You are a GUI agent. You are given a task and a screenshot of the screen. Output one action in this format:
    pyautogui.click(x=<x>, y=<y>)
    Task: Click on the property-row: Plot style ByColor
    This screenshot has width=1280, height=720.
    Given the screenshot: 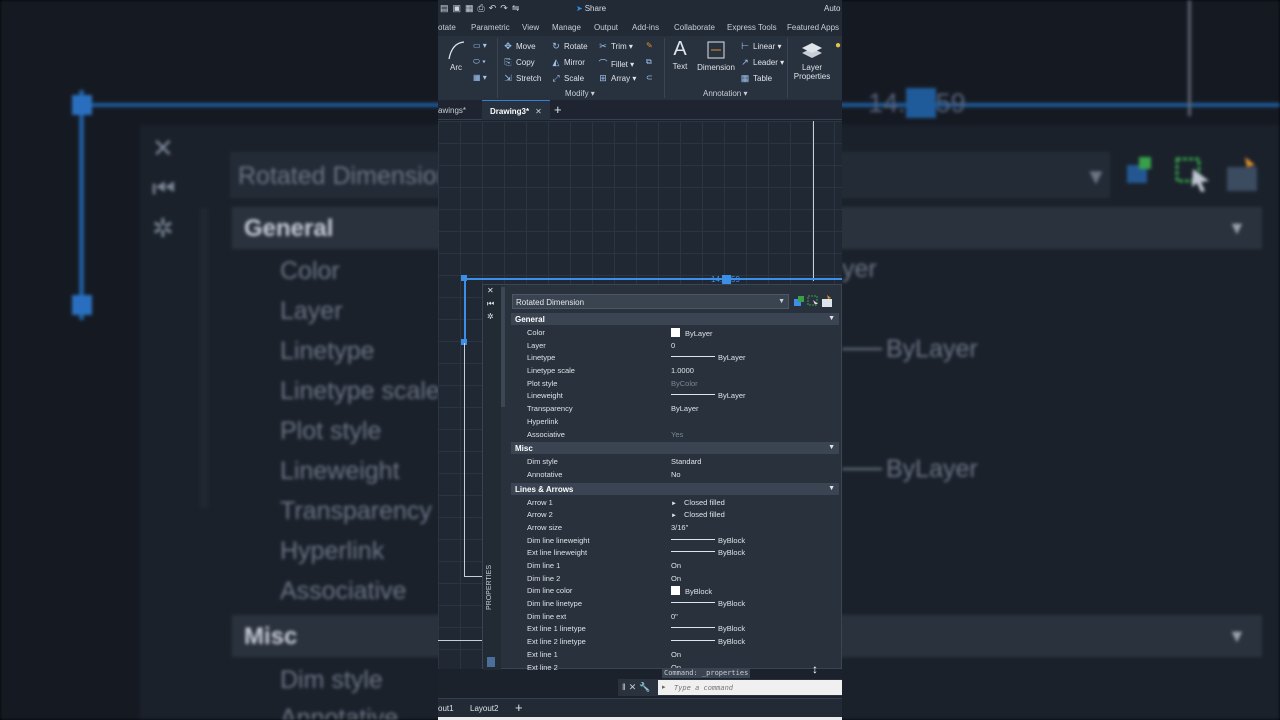 What is the action you would take?
    pyautogui.click(x=675, y=383)
    